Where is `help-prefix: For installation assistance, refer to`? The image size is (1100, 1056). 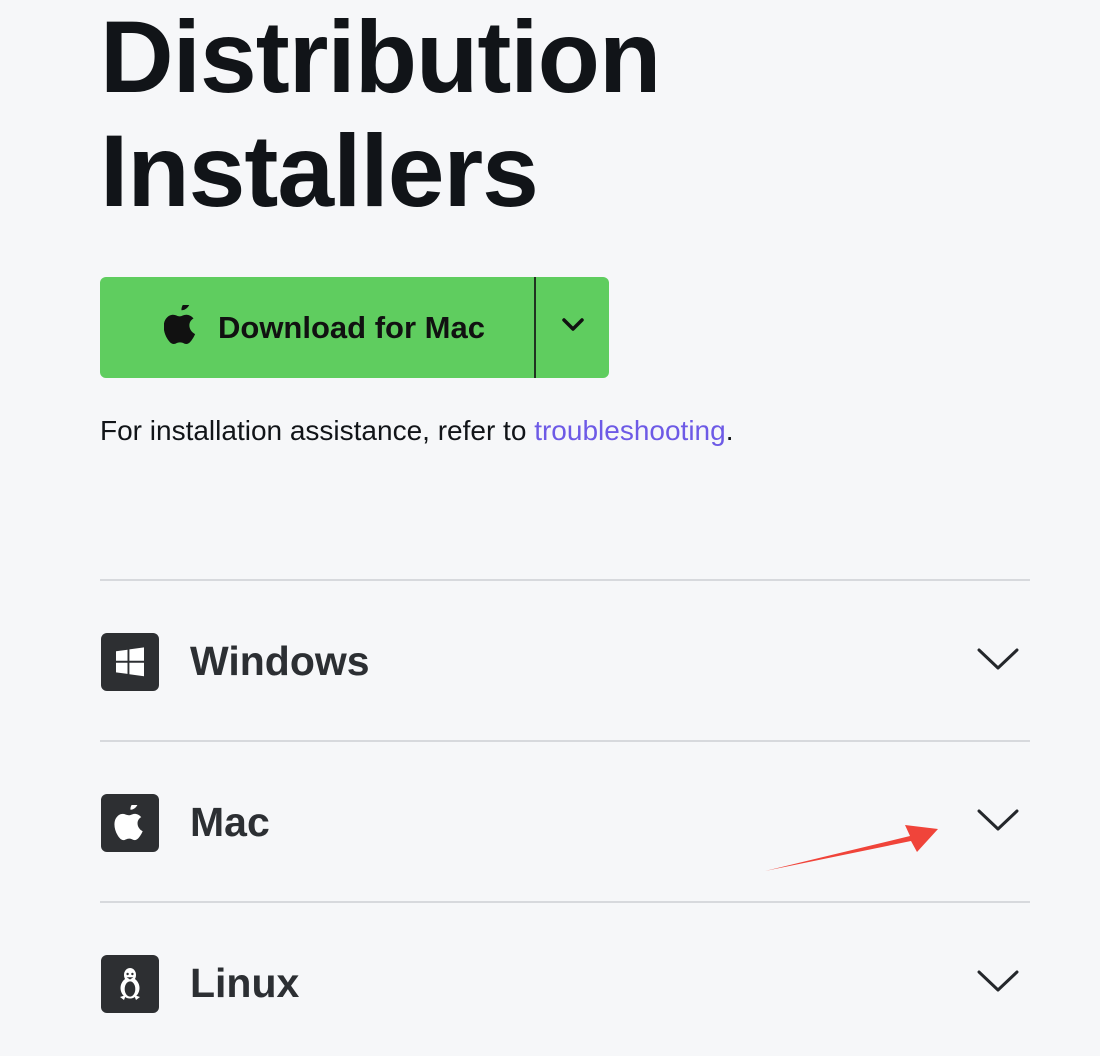 help-prefix: For installation assistance, refer to is located at coordinates (317, 430).